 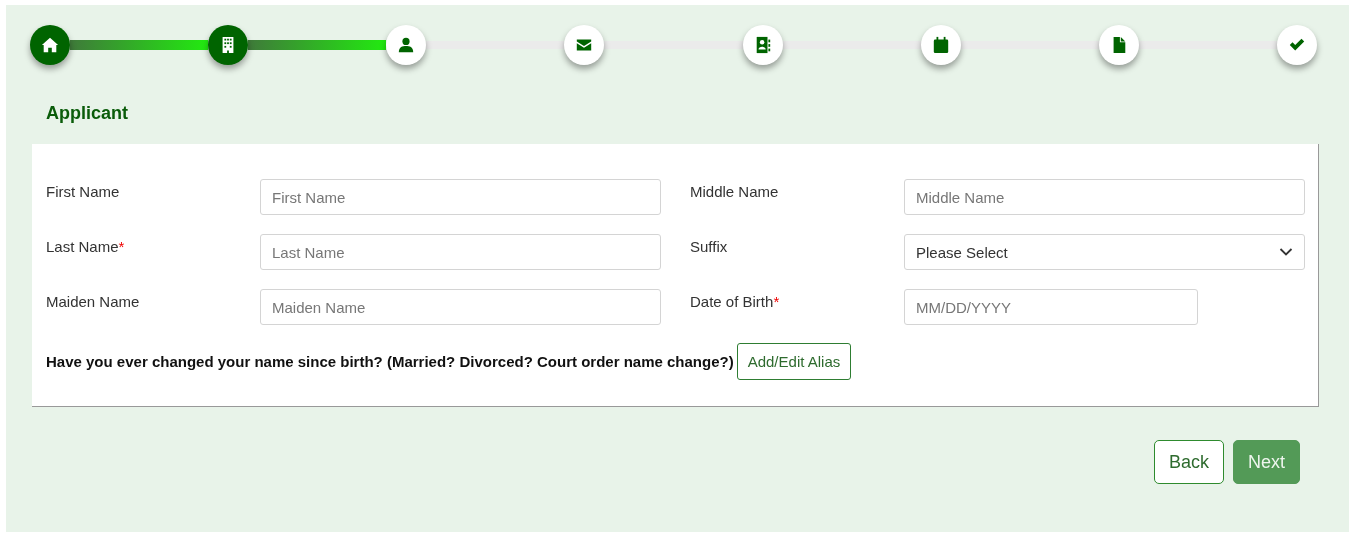 What do you see at coordinates (460, 197) in the screenshot?
I see `input-field: First Name` at bounding box center [460, 197].